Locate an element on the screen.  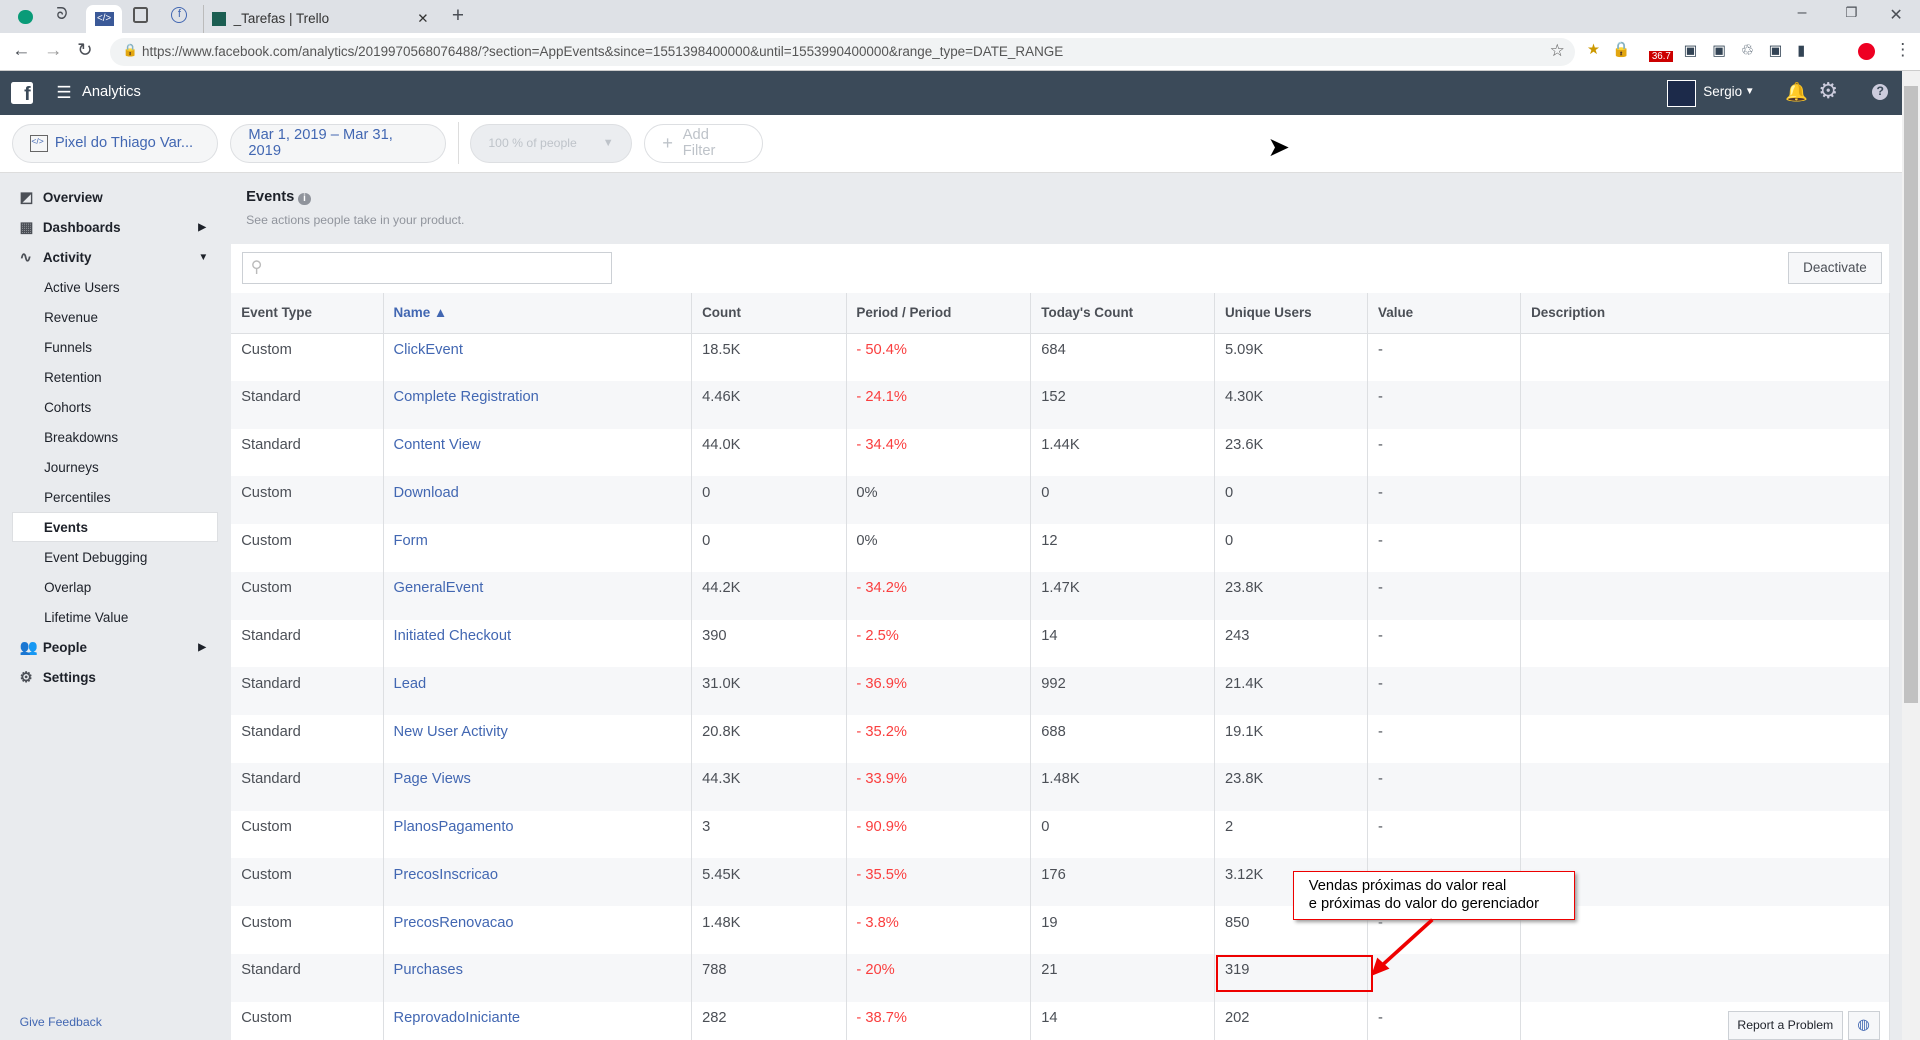
sidebar-item-revenue: Revenue is located at coordinates (115, 317).